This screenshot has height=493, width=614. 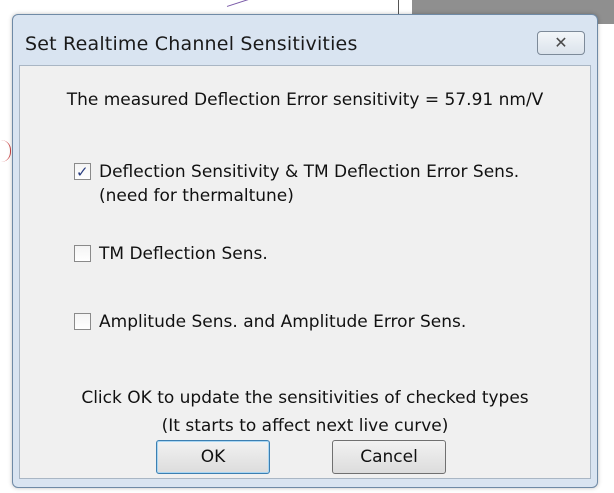 I want to click on tm-deflection-checkbox, so click(x=82, y=253).